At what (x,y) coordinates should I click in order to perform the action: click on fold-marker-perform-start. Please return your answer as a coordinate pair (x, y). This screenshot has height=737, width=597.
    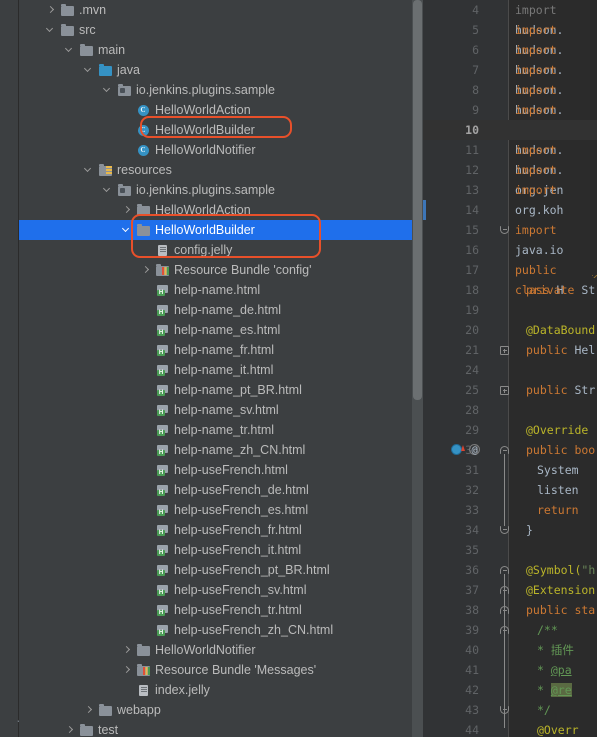
    Looking at the image, I should click on (504, 450).